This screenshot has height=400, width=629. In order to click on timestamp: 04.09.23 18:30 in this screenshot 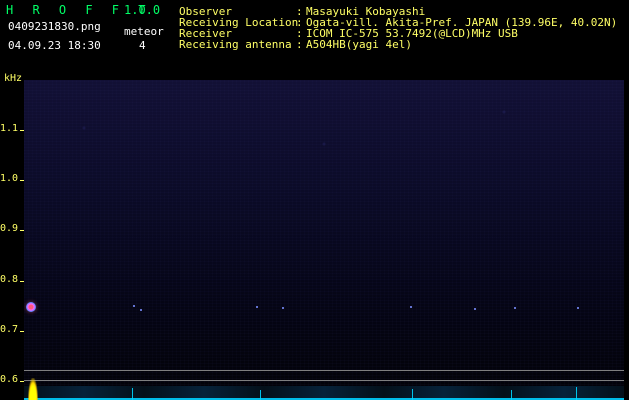, I will do `click(54, 45)`.